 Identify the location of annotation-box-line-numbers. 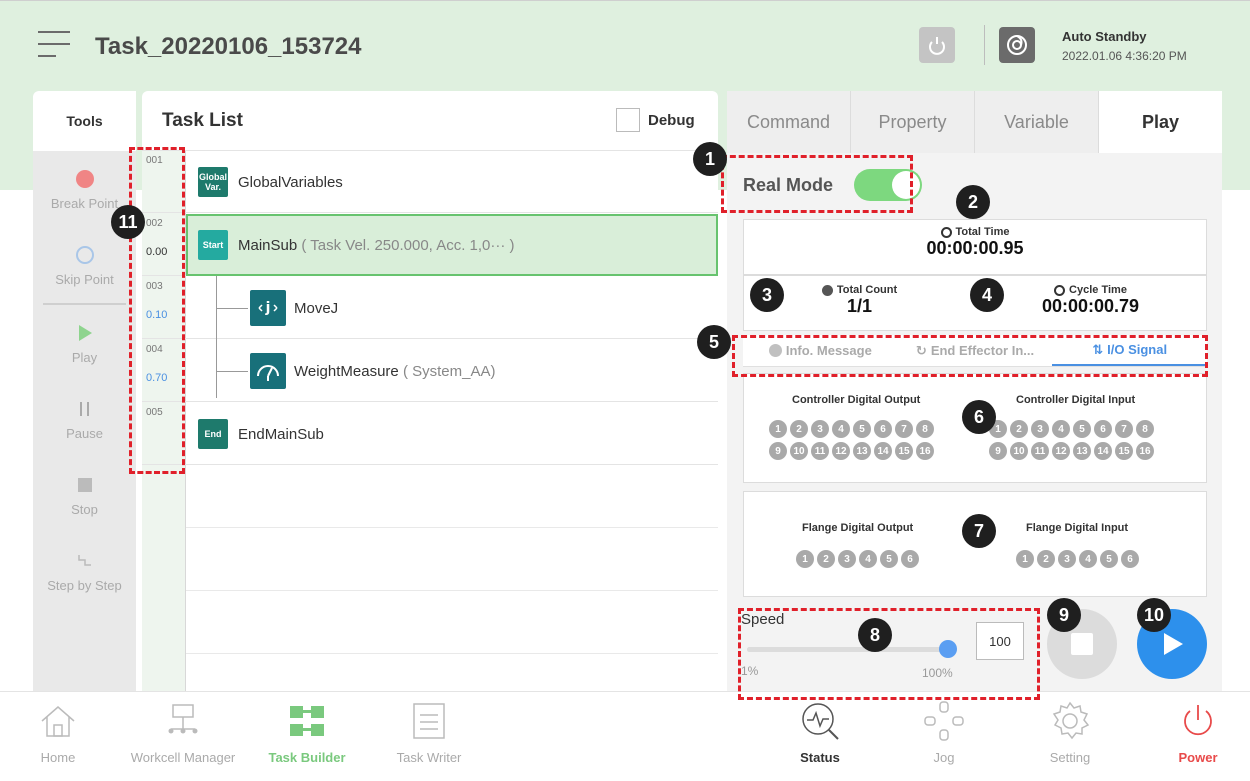
(157, 310).